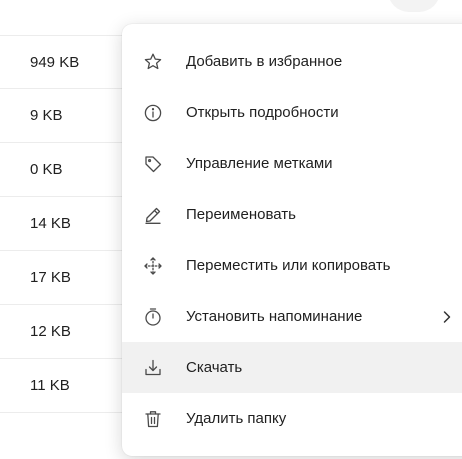  What do you see at coordinates (153, 62) in the screenshot?
I see `star-icon` at bounding box center [153, 62].